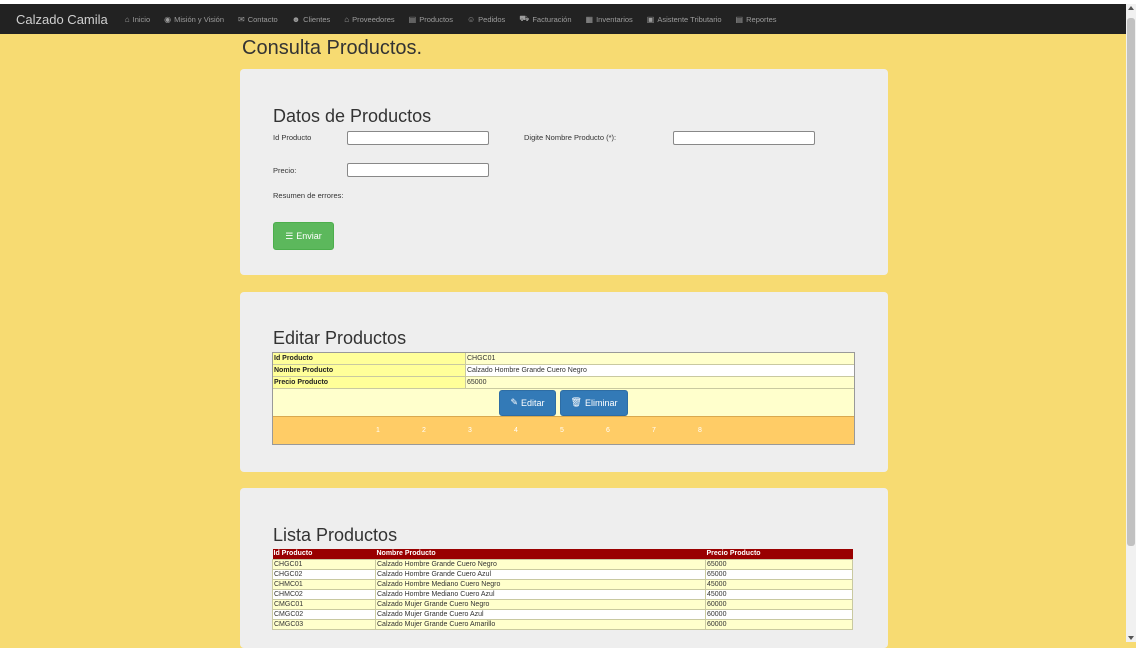  Describe the element at coordinates (309, 236) in the screenshot. I see `send-button-label: Enviar` at that location.